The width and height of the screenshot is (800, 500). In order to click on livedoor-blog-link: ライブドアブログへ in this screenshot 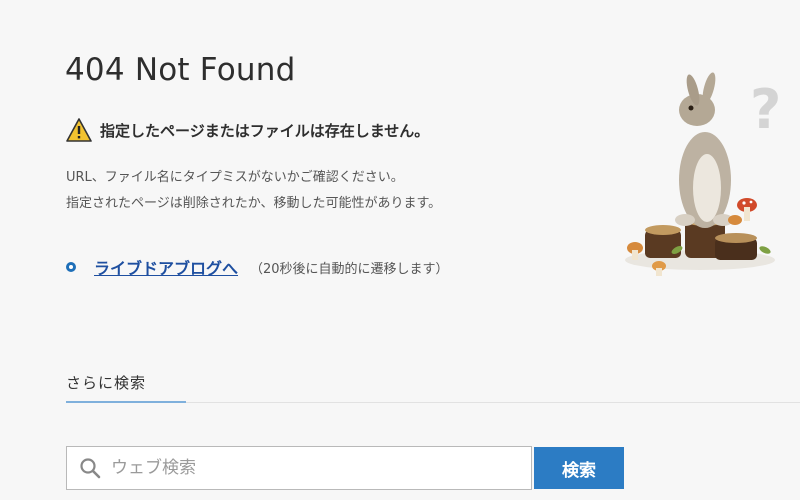, I will do `click(166, 267)`.